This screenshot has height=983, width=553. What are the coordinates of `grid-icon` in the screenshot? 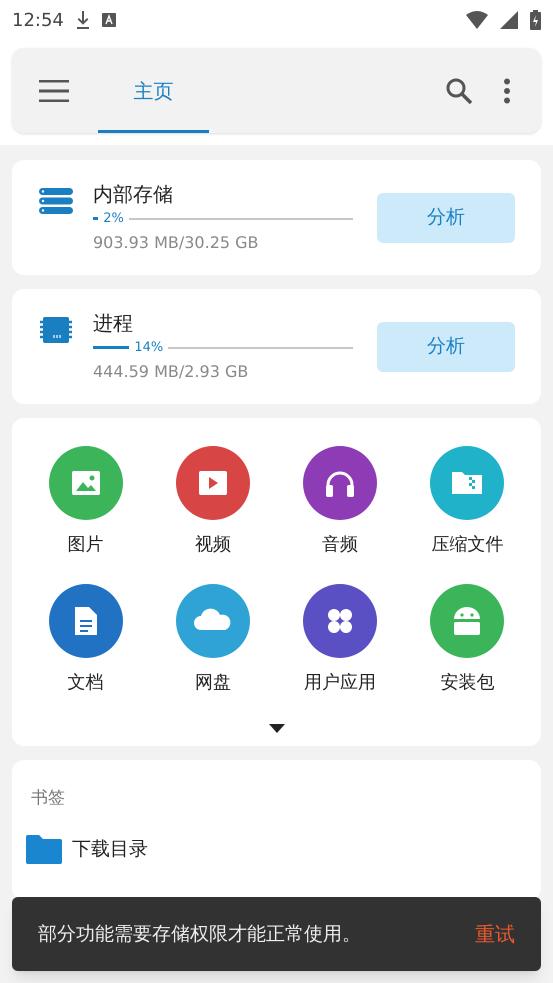 It's located at (340, 621).